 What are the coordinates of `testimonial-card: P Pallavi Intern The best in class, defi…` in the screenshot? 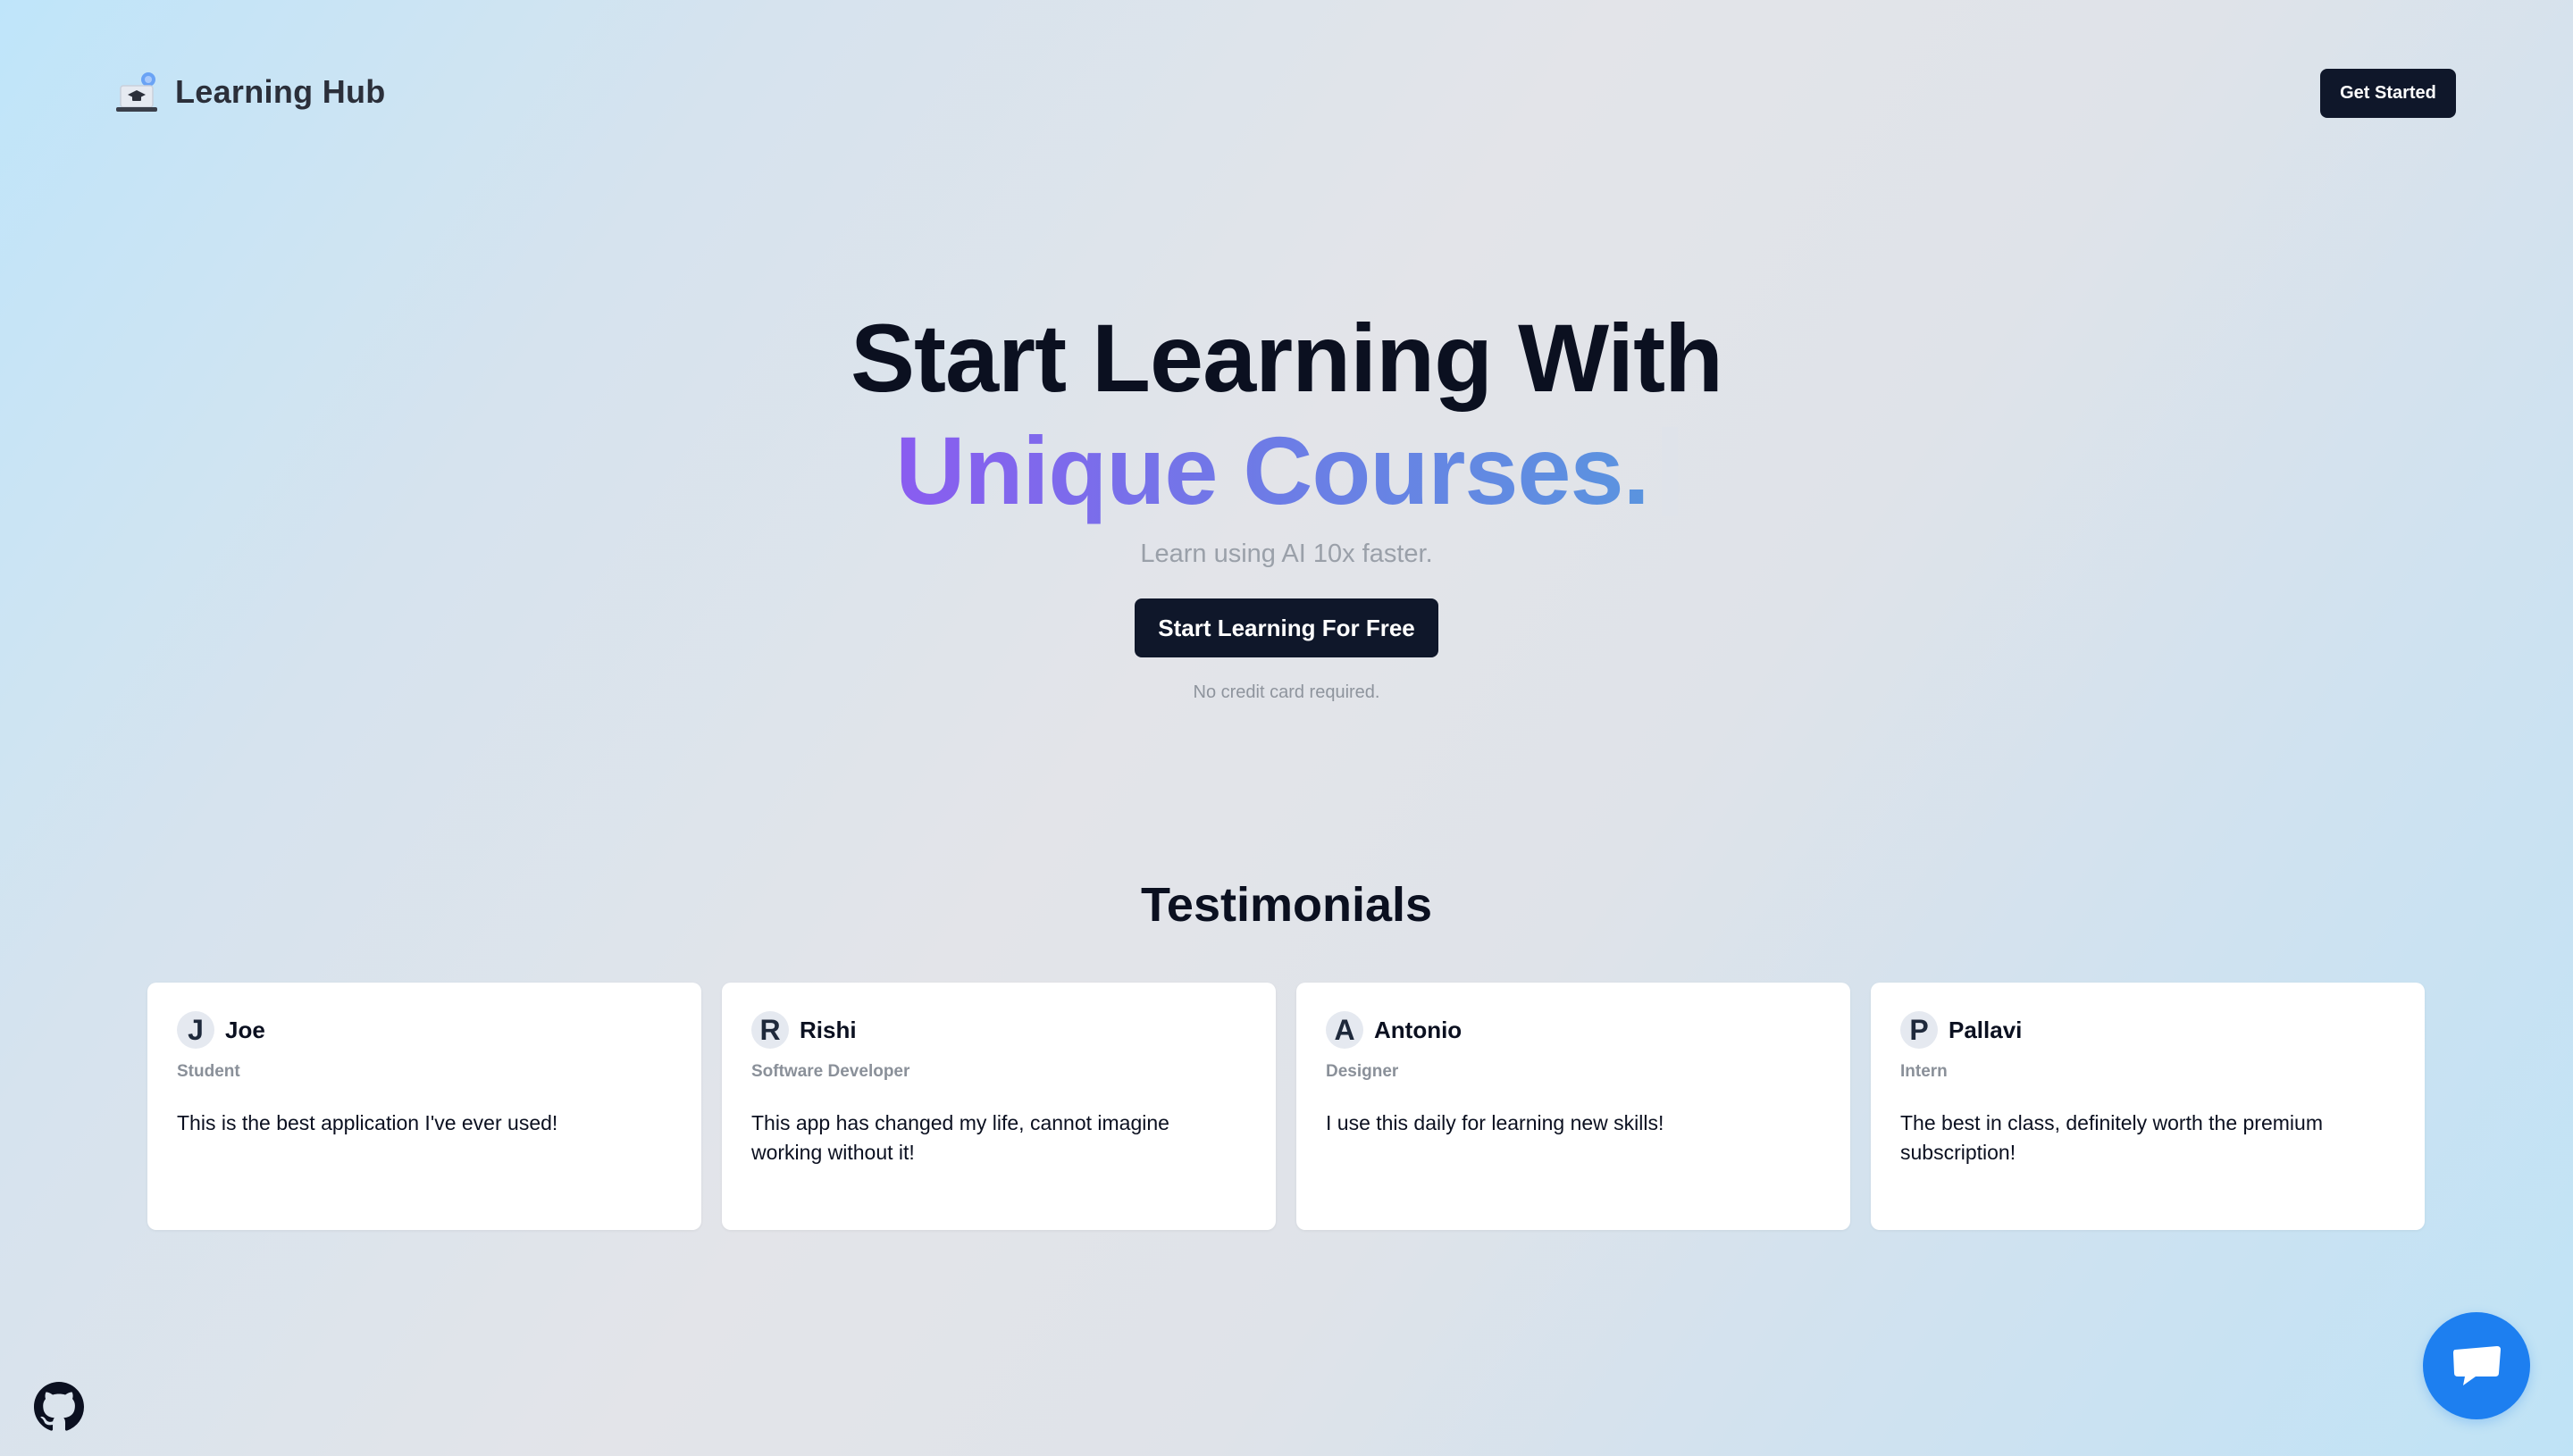 It's located at (2148, 1106).